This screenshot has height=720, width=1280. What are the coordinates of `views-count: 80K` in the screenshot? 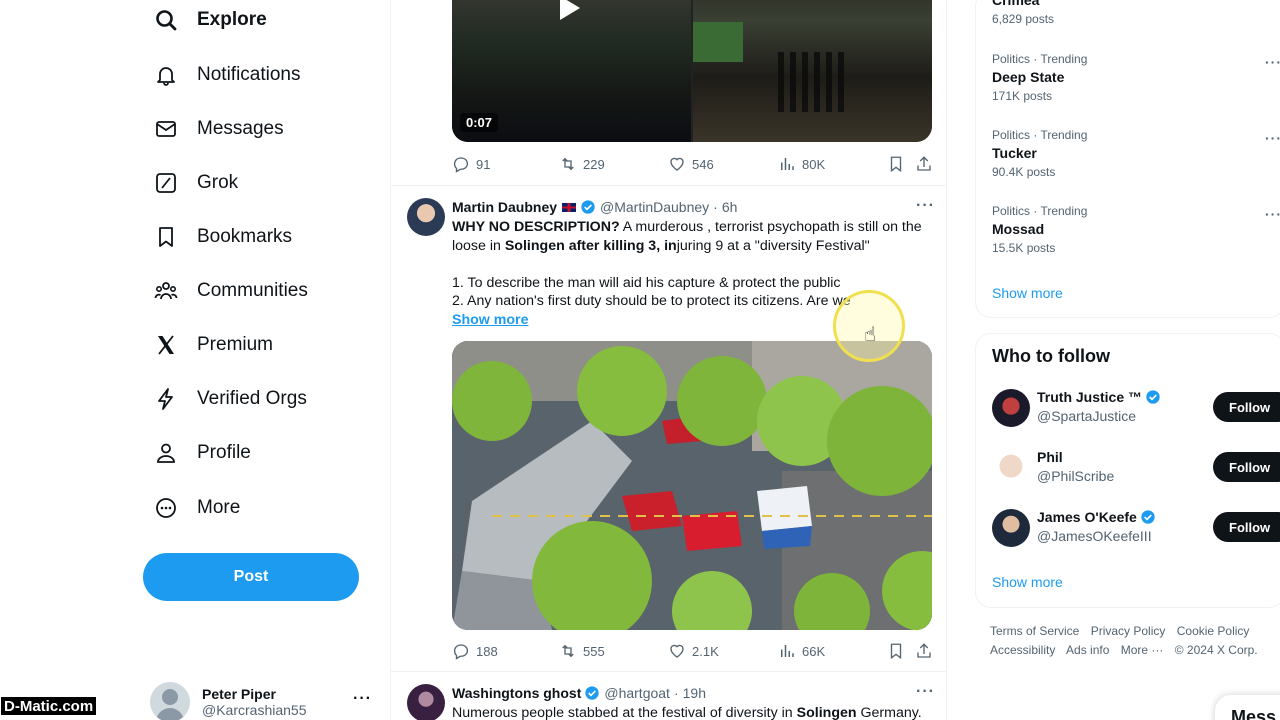 It's located at (814, 164).